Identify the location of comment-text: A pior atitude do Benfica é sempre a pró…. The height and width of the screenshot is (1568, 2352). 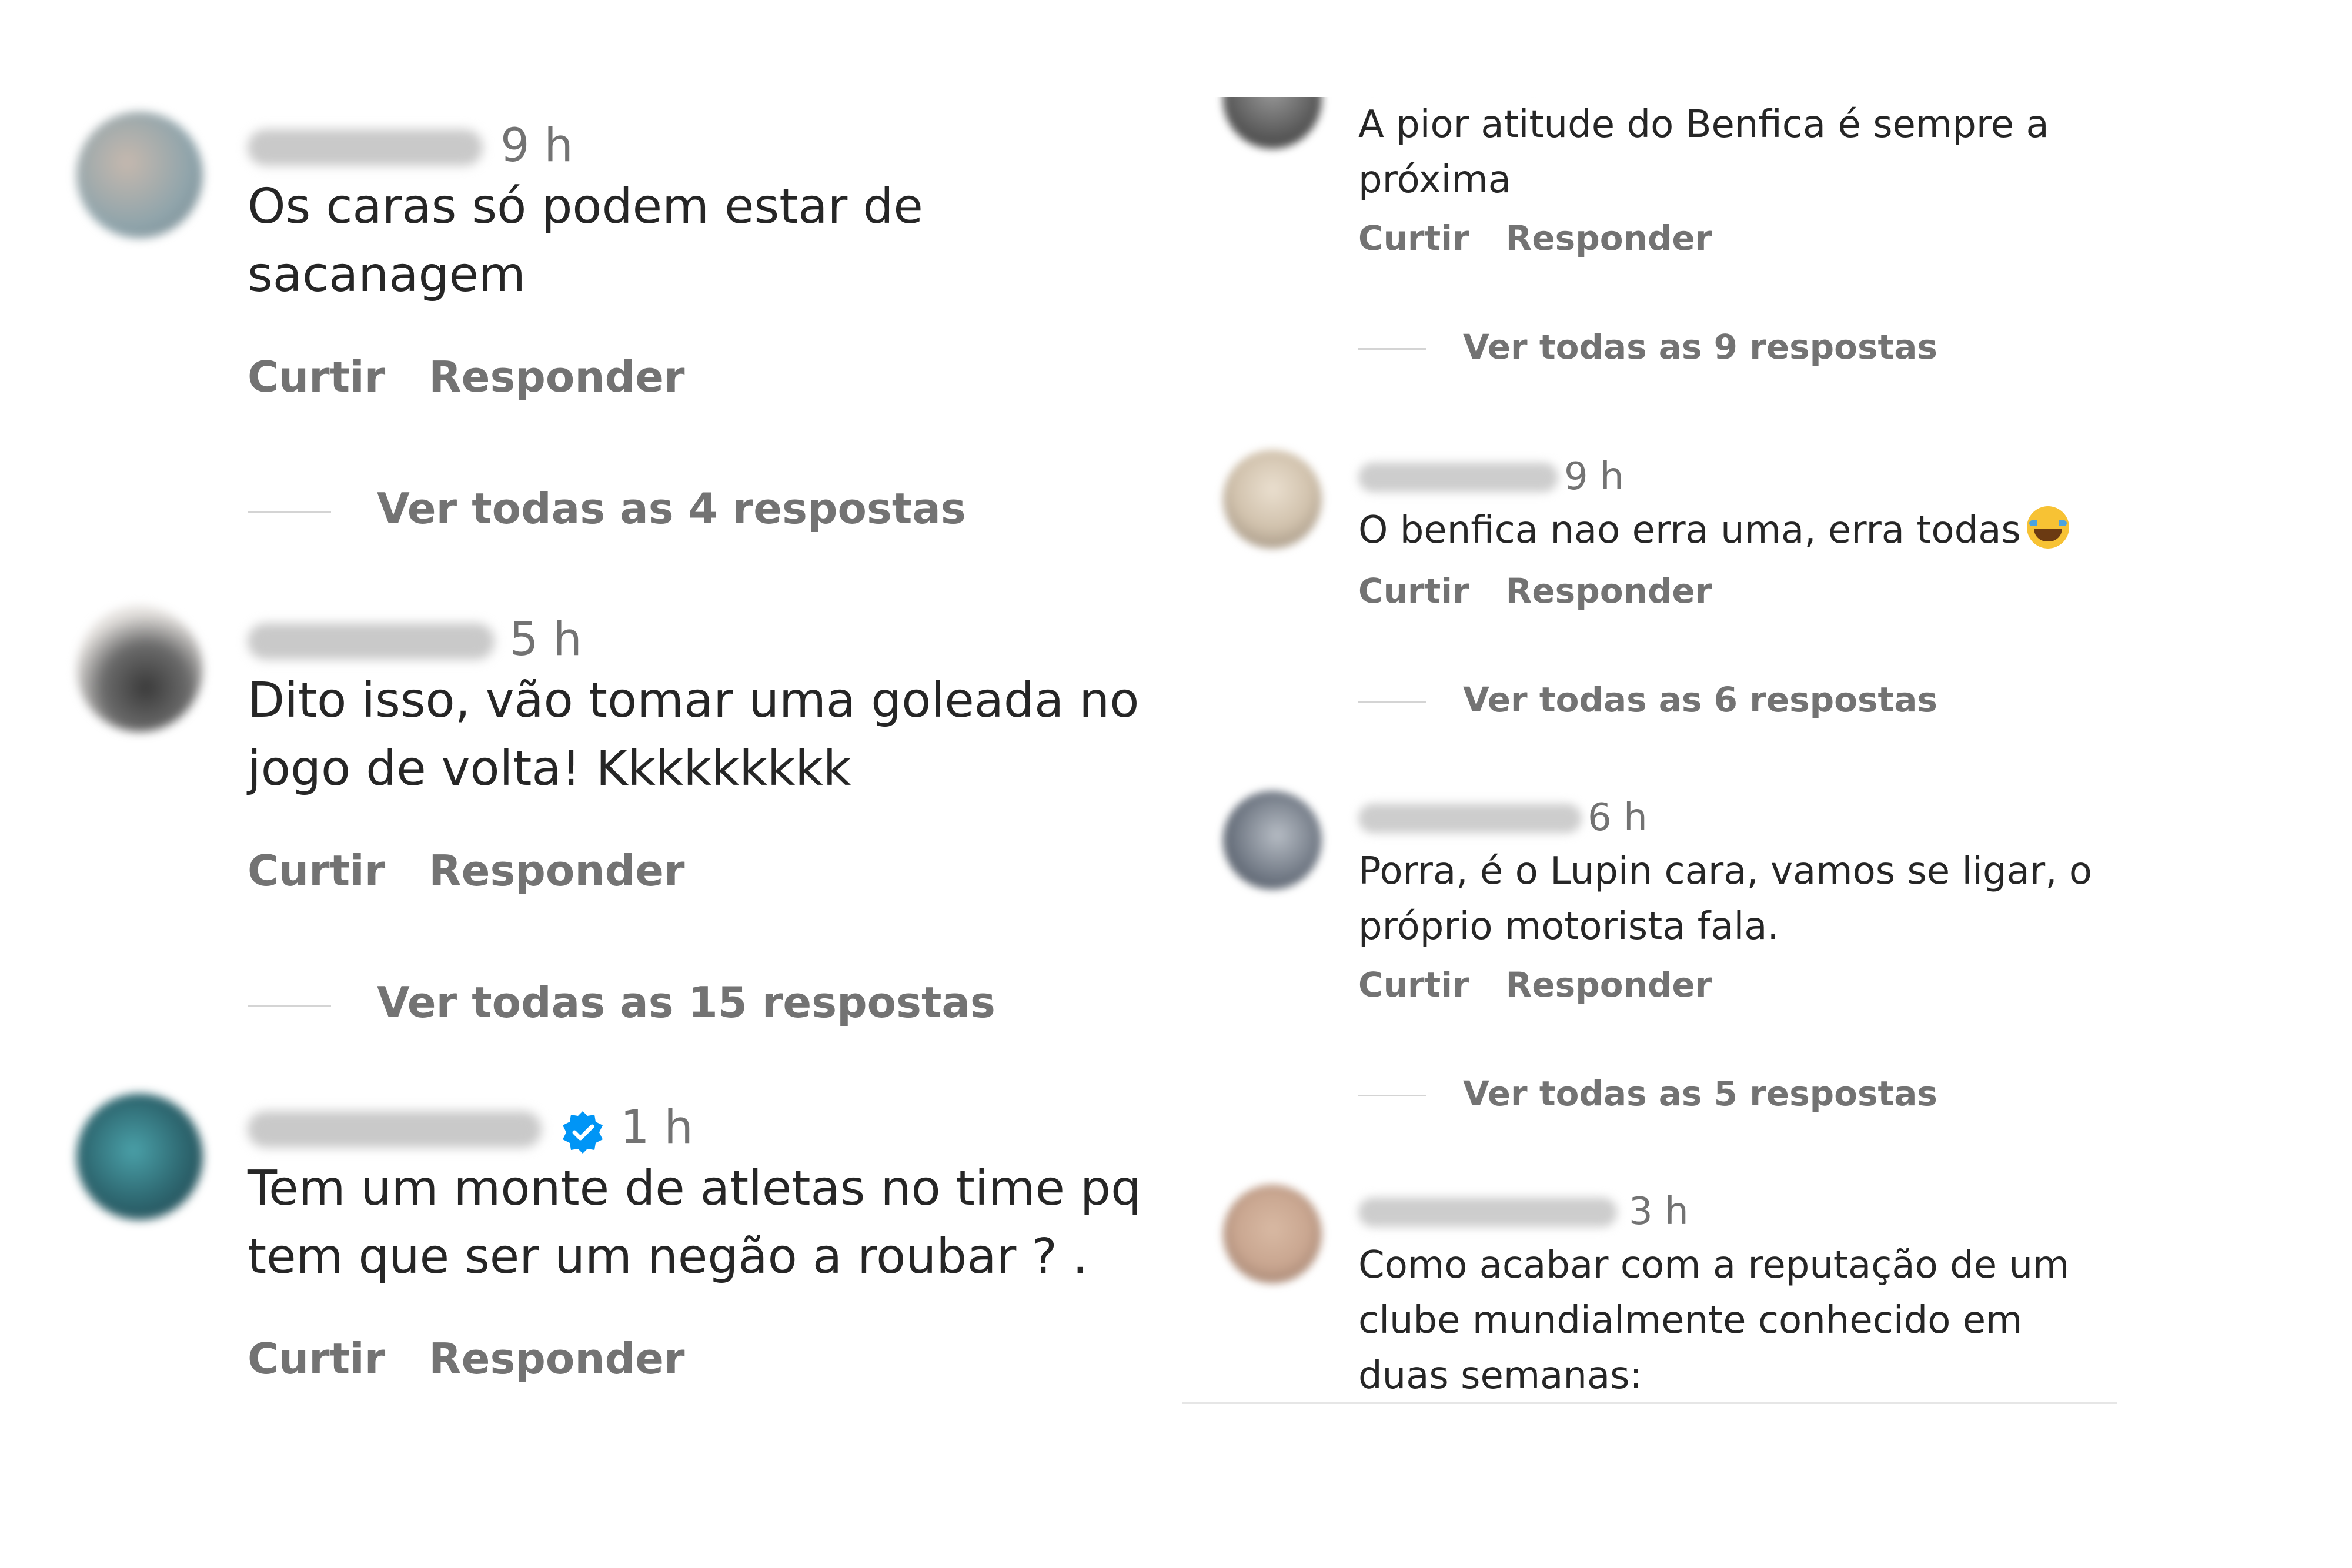
(1703, 152).